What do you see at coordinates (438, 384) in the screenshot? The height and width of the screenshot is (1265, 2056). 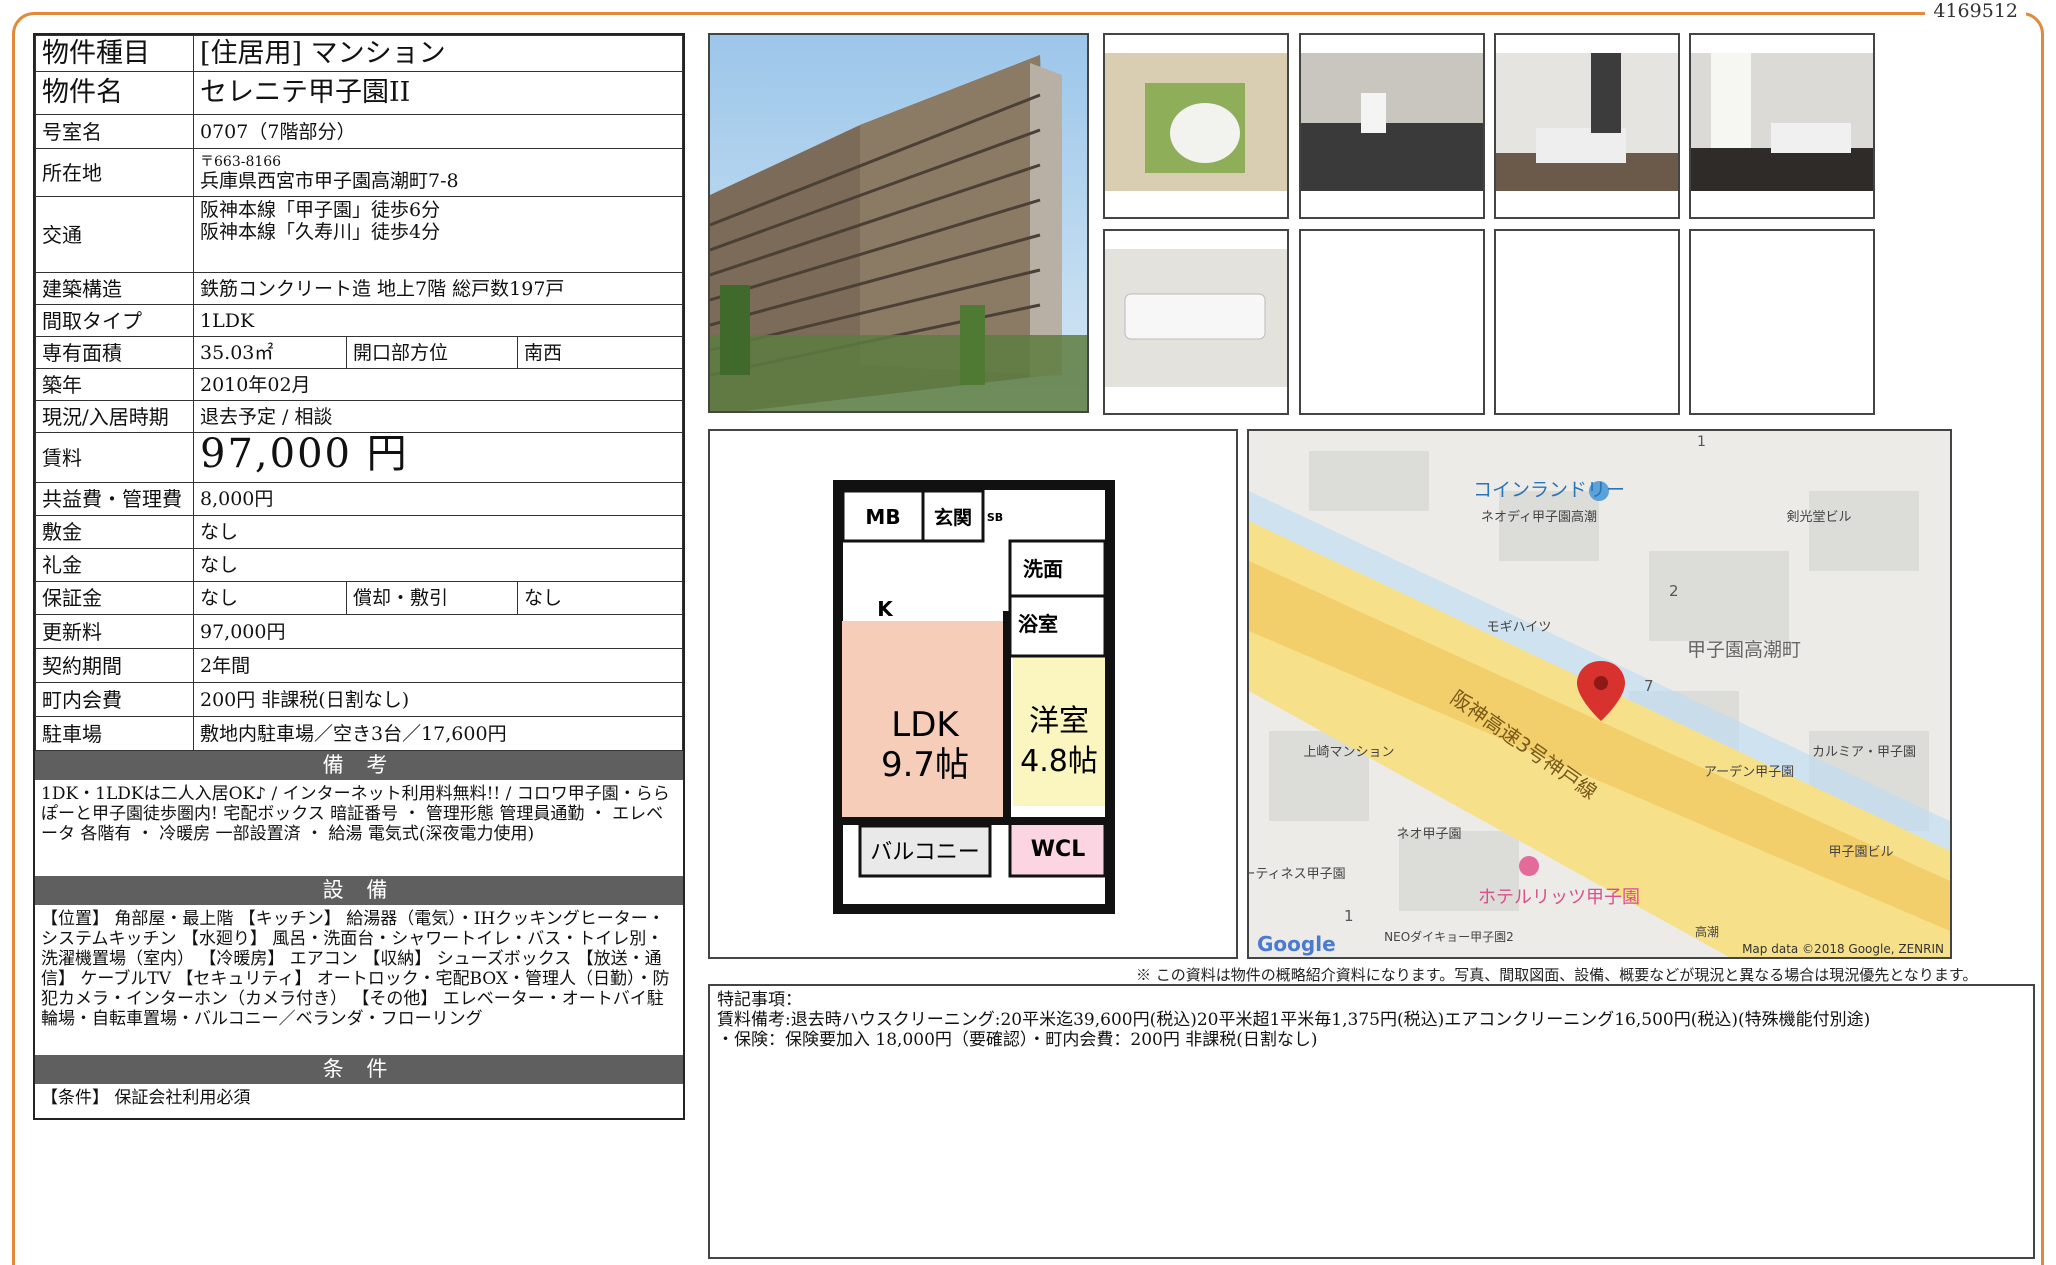 I see `built-value: 2010年02月` at bounding box center [438, 384].